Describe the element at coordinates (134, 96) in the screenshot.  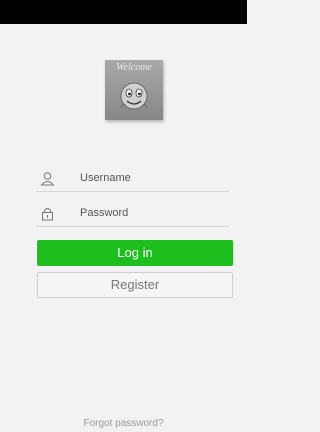
I see `smiley-face-icon` at that location.